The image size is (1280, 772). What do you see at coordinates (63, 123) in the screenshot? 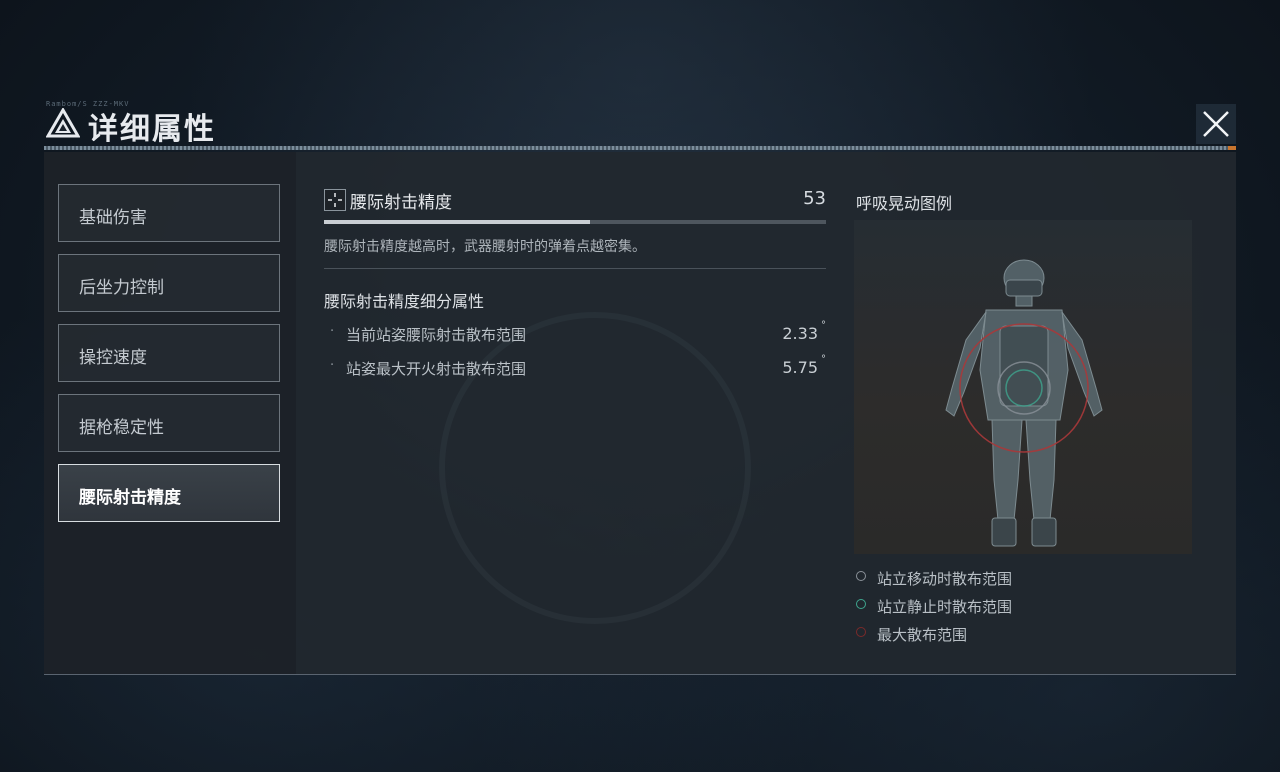
I see `faction-logo-icon` at bounding box center [63, 123].